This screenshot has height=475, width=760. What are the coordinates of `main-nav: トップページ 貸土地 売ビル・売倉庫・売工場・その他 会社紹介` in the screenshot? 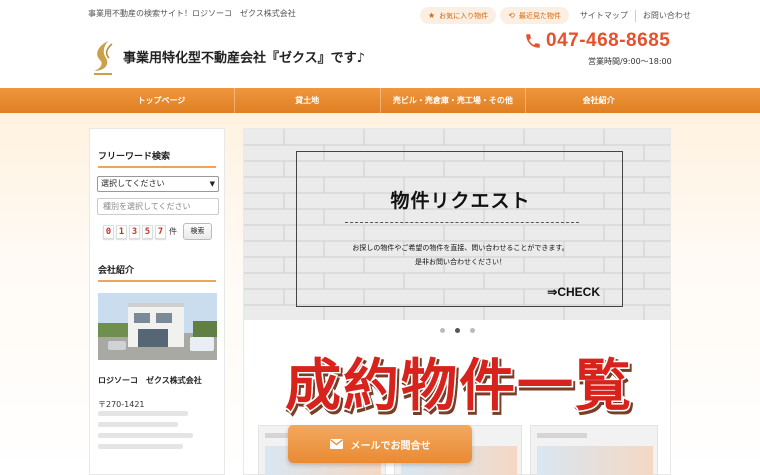 It's located at (380, 100).